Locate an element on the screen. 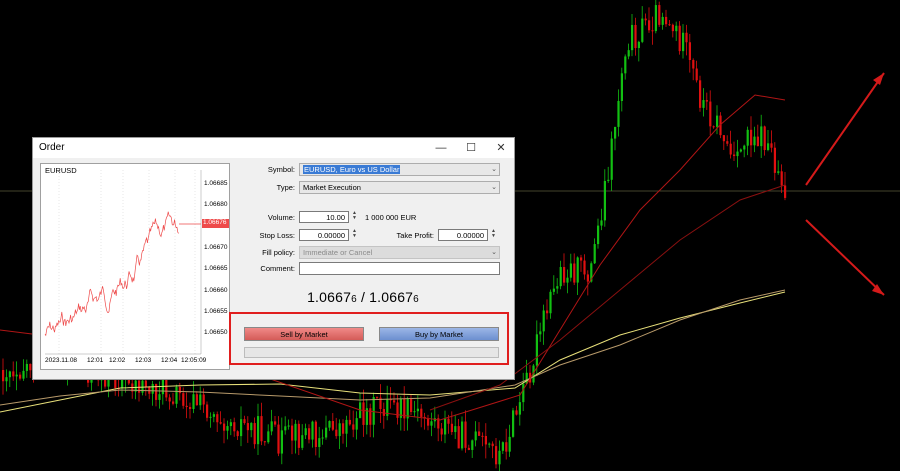 Image resolution: width=900 pixels, height=471 pixels. symbol-select-value: EURUSD, Euro vs US Dollar is located at coordinates (352, 169).